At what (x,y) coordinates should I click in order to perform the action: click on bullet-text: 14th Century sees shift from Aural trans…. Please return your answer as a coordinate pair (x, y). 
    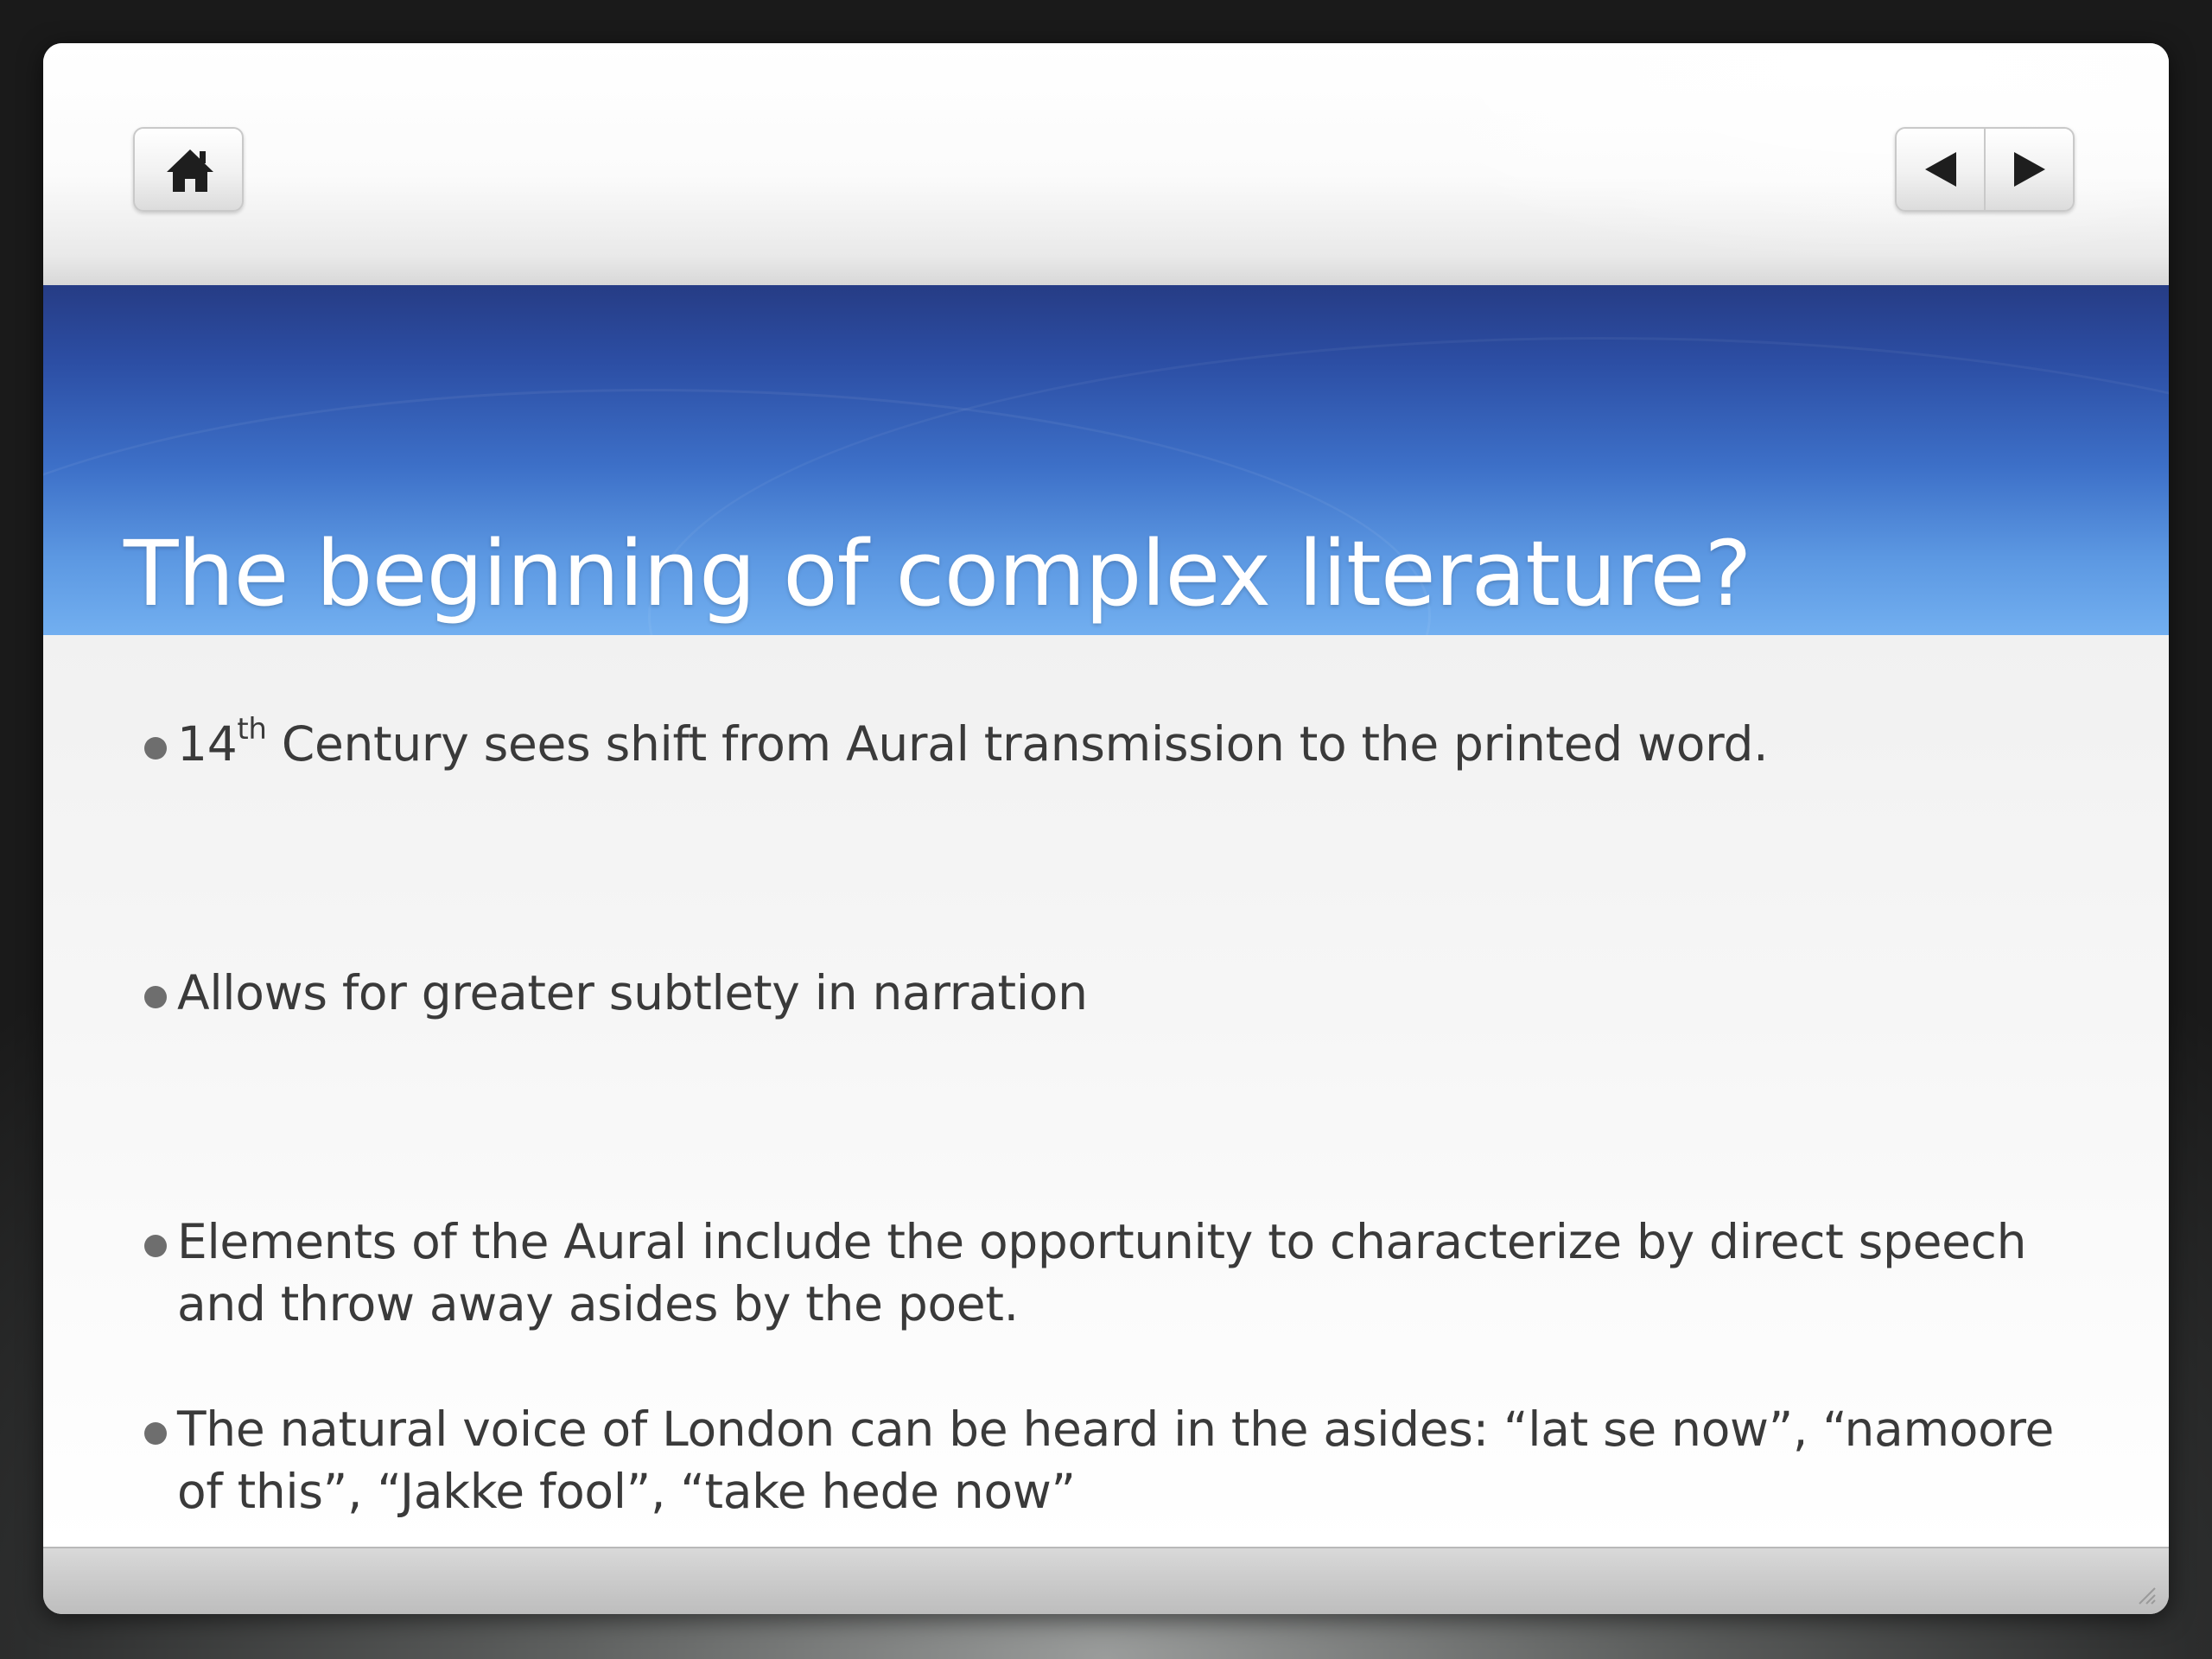
    Looking at the image, I should click on (1140, 744).